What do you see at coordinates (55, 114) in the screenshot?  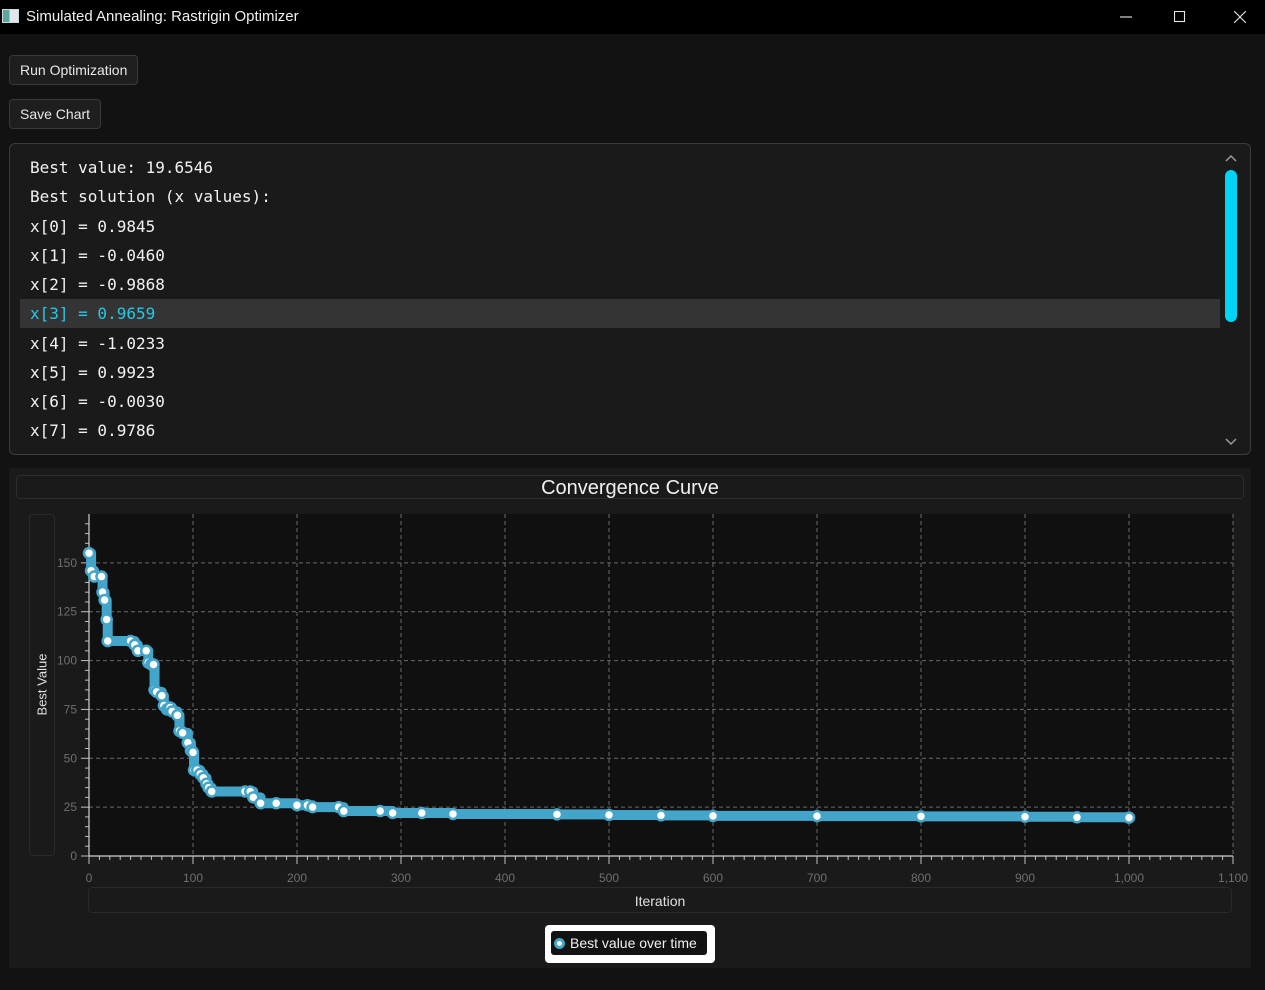 I see `save-chart-button: Save Chart` at bounding box center [55, 114].